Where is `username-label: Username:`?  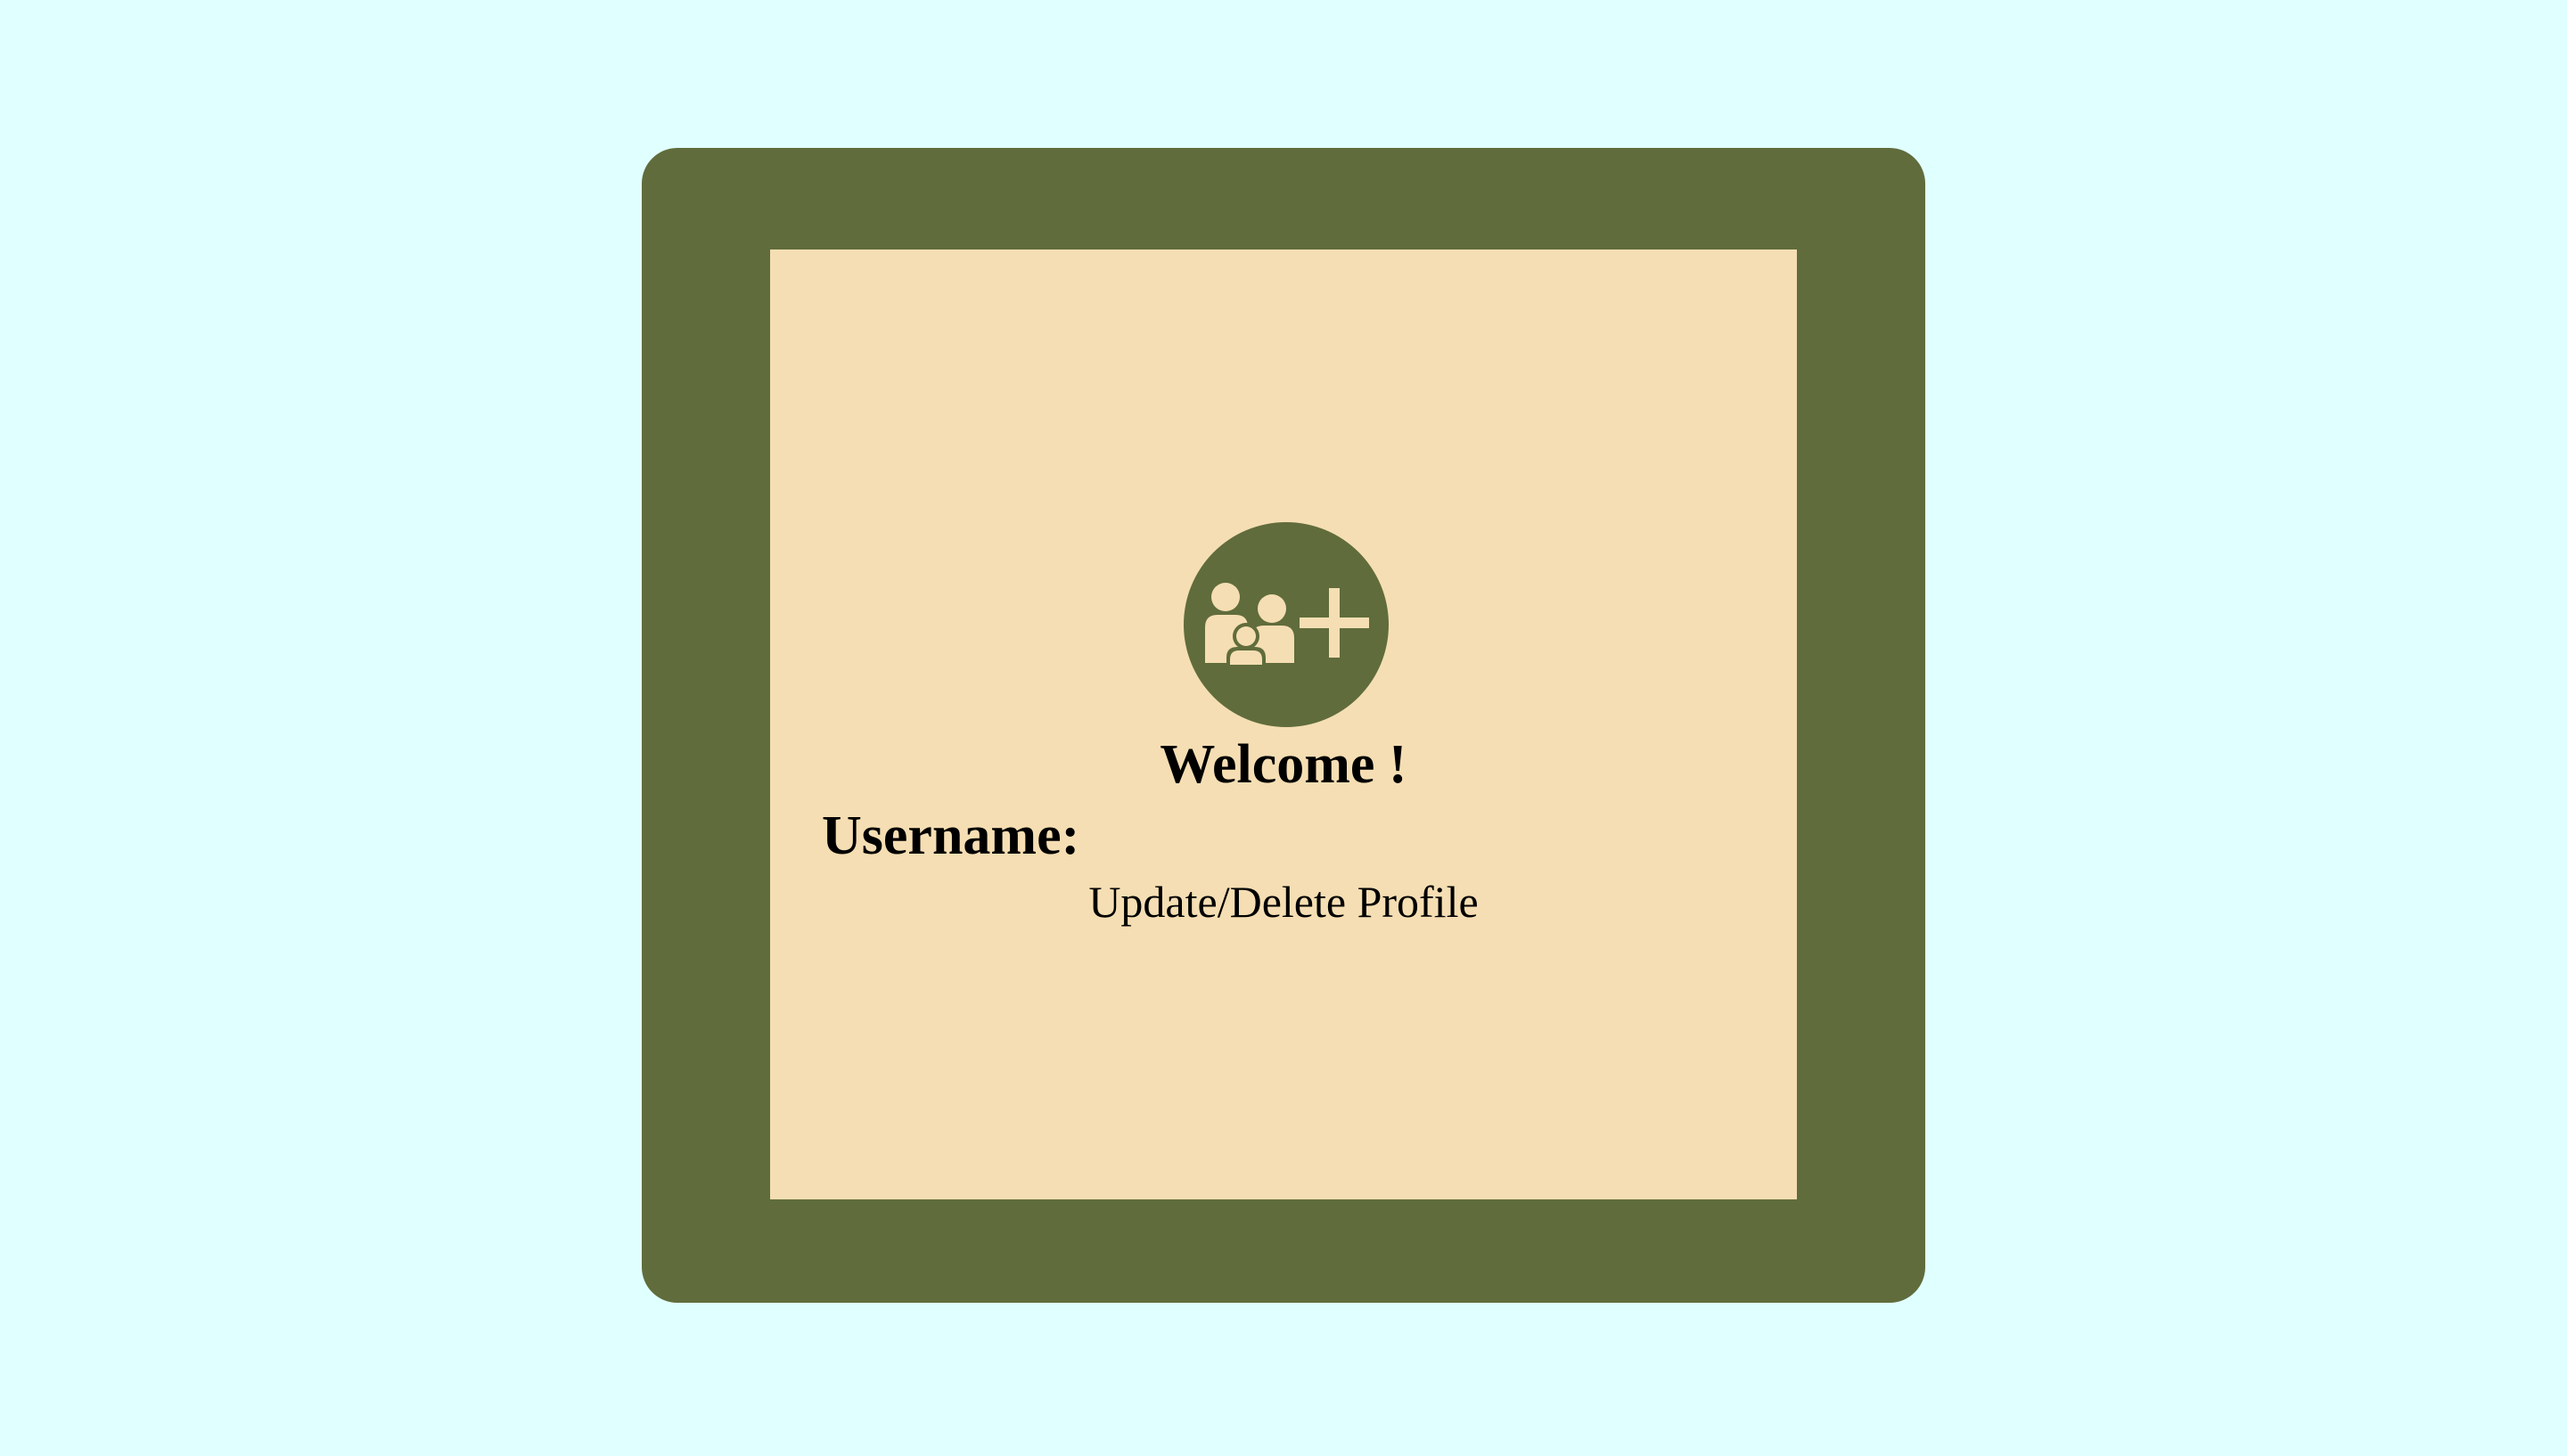
username-label: Username: is located at coordinates (951, 836).